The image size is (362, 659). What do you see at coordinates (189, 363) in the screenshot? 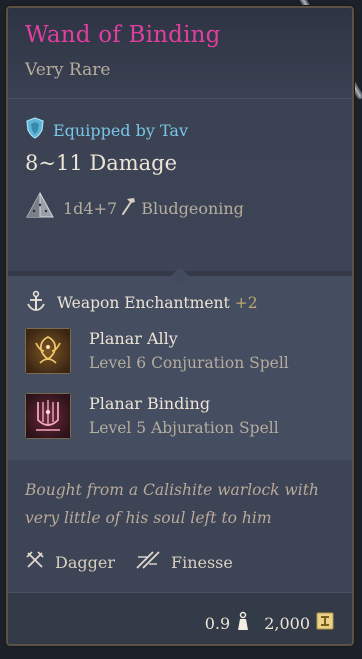
I see `spell-level: Level 6 Conjuration Spell` at bounding box center [189, 363].